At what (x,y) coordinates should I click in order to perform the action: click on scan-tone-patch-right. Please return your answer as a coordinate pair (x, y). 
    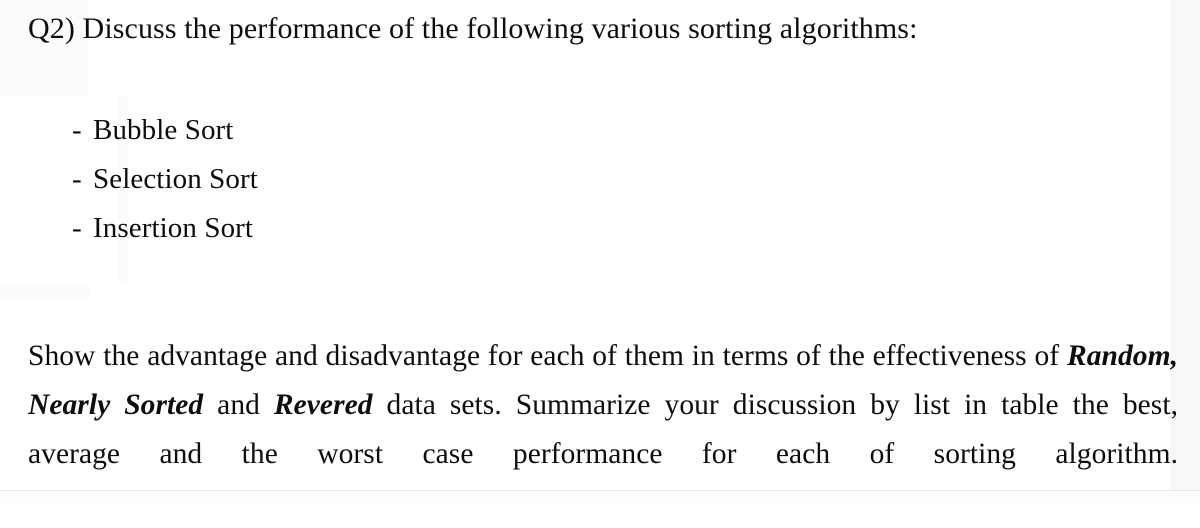
    Looking at the image, I should click on (1188, 251).